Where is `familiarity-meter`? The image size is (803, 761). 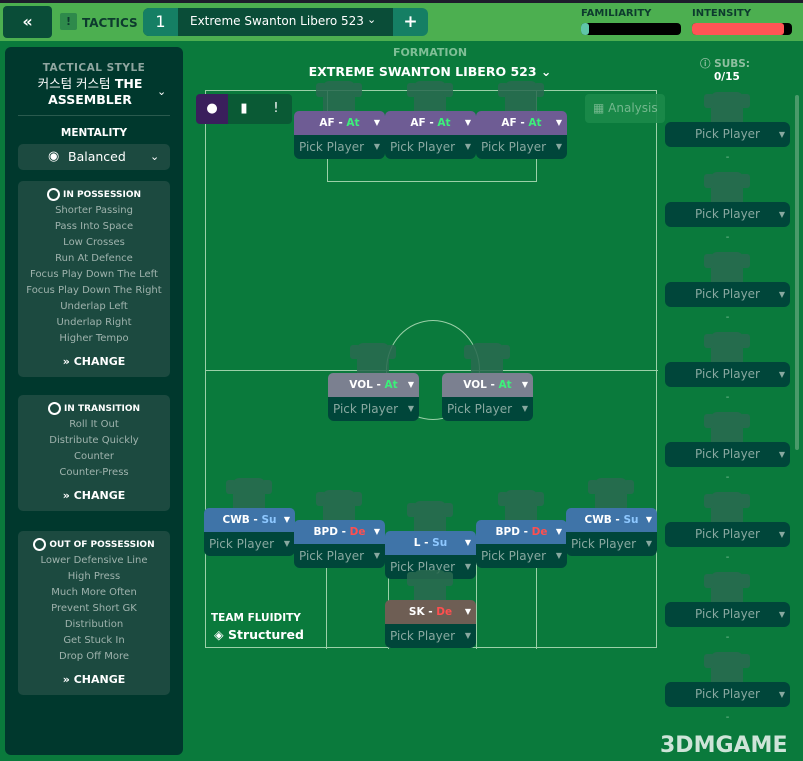
familiarity-meter is located at coordinates (631, 29).